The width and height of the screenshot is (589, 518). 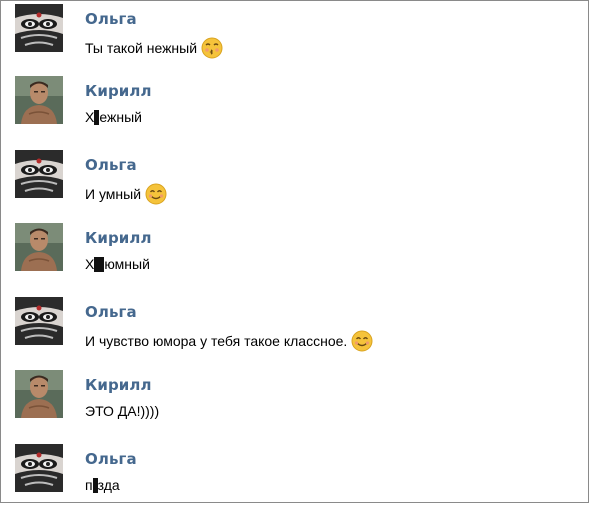 What do you see at coordinates (108, 485) in the screenshot?
I see `message-text-part: зда` at bounding box center [108, 485].